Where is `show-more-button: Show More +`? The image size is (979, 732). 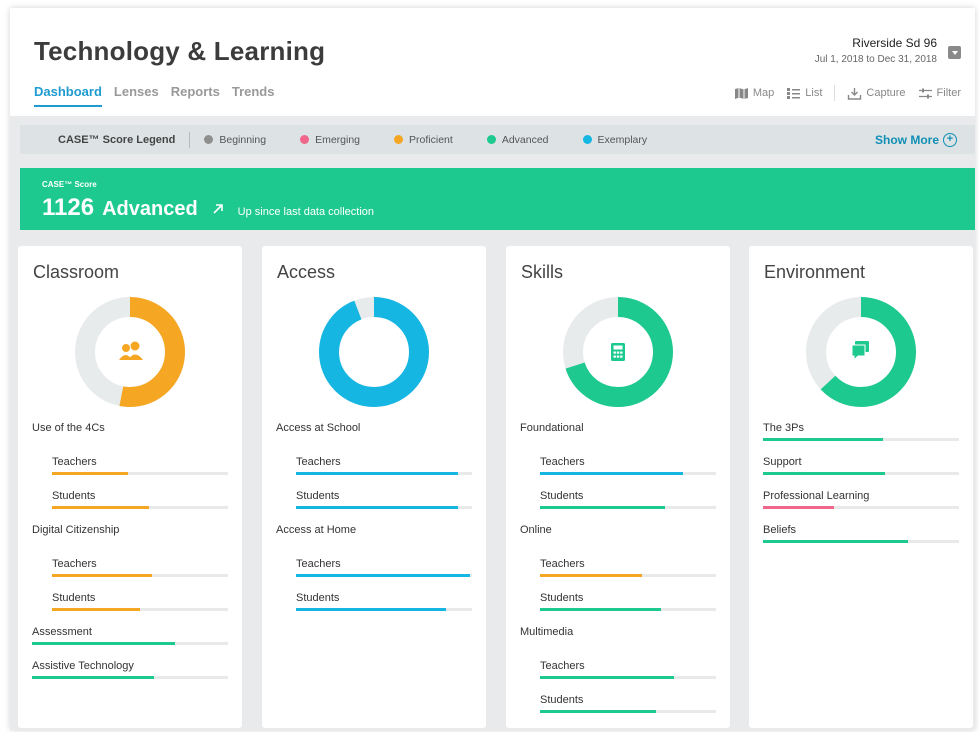 show-more-button: Show More + is located at coordinates (916, 139).